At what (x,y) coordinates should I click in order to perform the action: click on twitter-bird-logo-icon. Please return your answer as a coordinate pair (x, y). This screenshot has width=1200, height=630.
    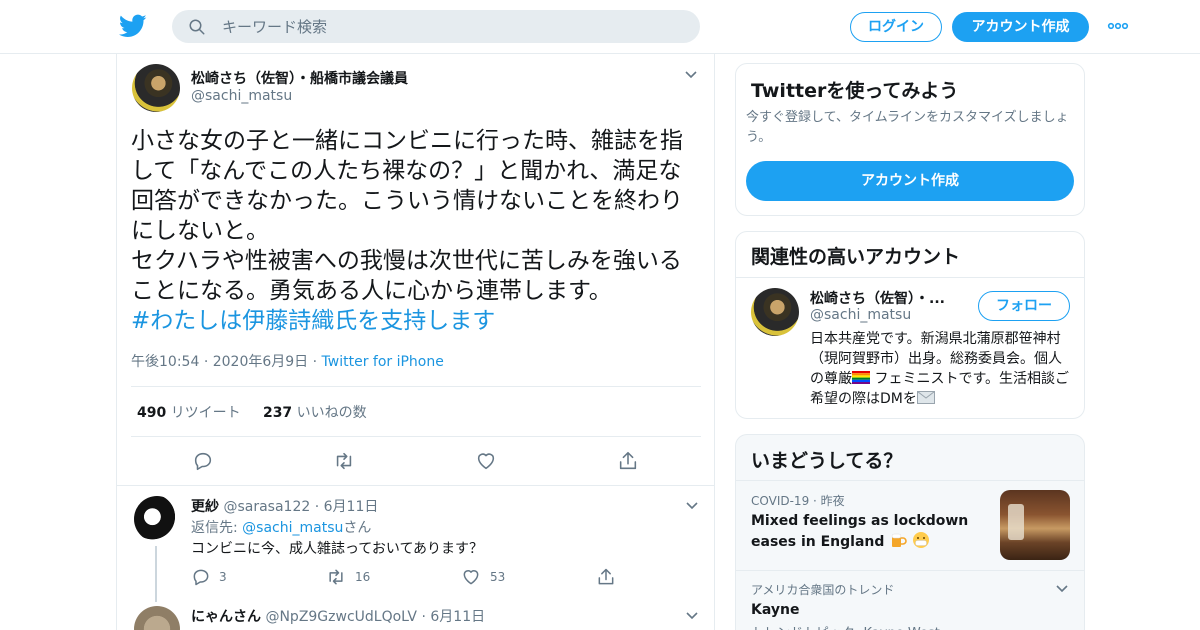
    Looking at the image, I should click on (133, 26).